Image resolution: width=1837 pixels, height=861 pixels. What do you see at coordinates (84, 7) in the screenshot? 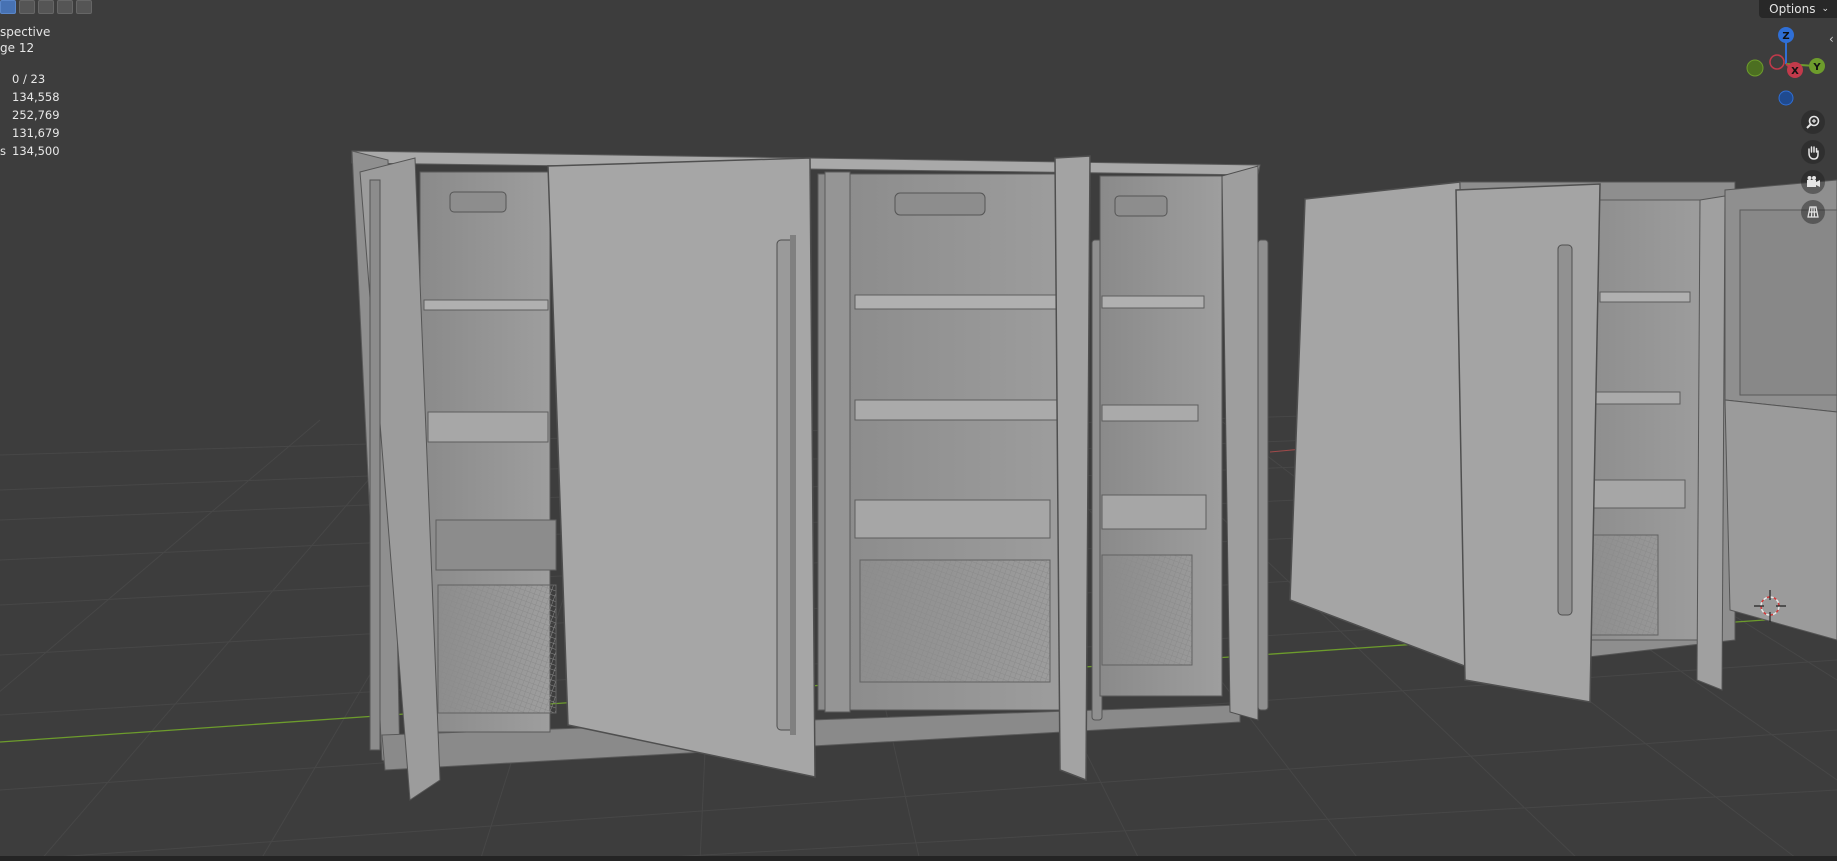
I see `select-mode-intersect-icon` at bounding box center [84, 7].